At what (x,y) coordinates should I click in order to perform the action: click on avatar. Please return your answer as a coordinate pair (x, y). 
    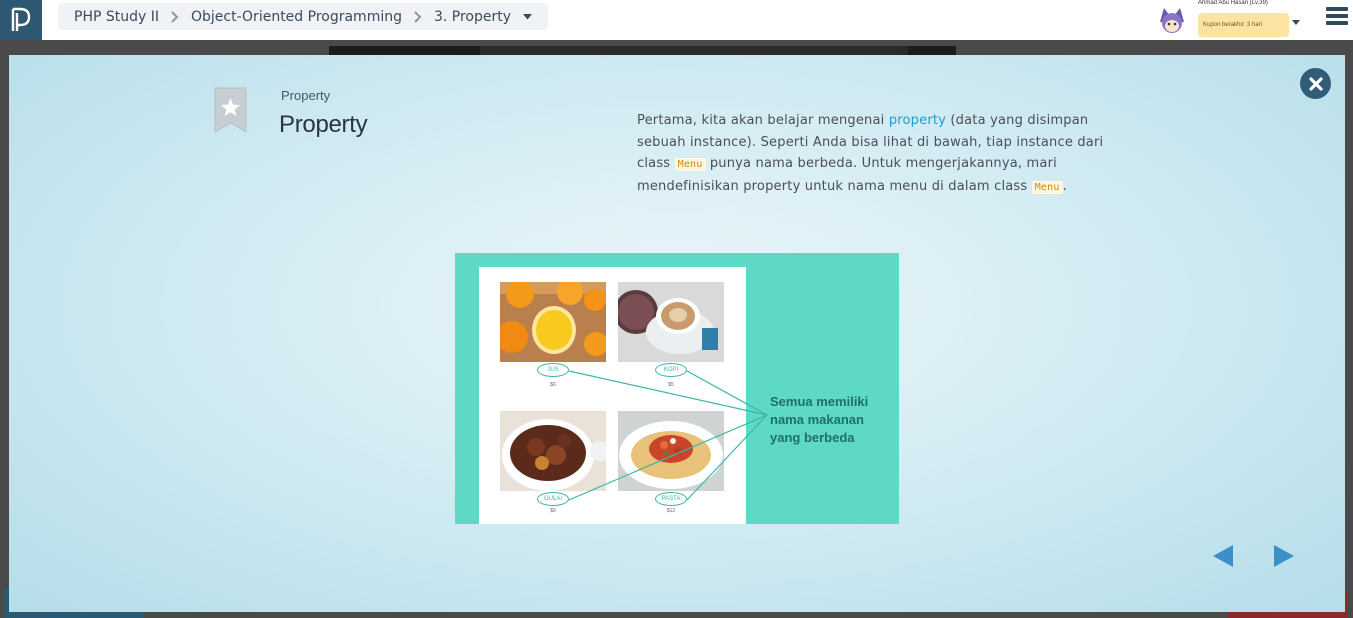
    Looking at the image, I should click on (1172, 20).